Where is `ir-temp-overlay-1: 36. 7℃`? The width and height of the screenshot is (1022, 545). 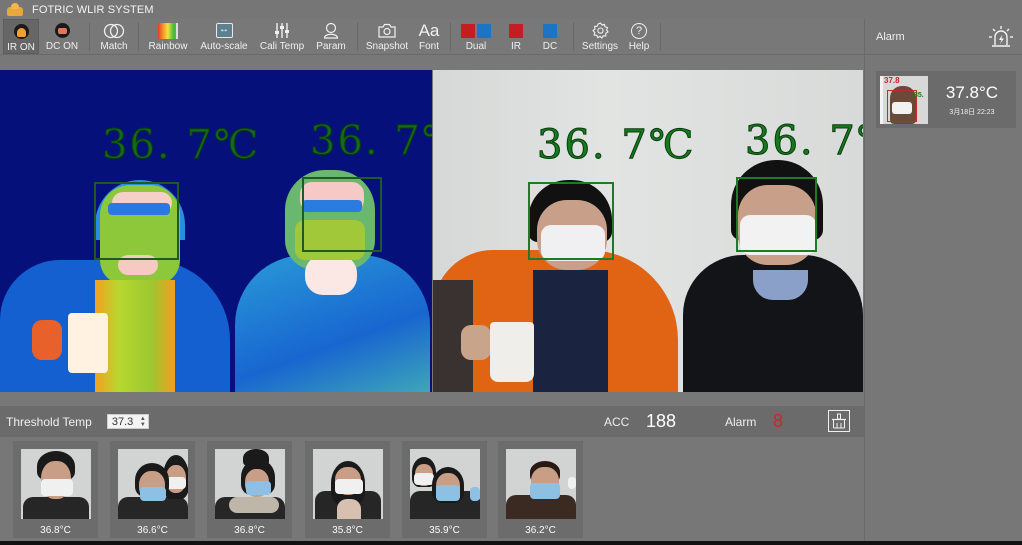
ir-temp-overlay-1: 36. 7℃ is located at coordinates (181, 145).